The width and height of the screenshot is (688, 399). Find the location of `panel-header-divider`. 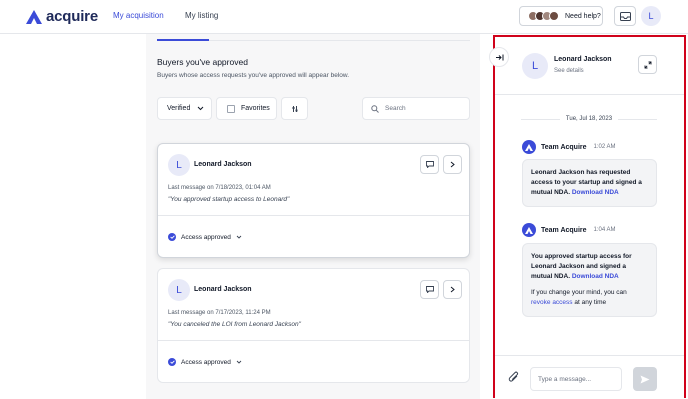

panel-header-divider is located at coordinates (589, 94).